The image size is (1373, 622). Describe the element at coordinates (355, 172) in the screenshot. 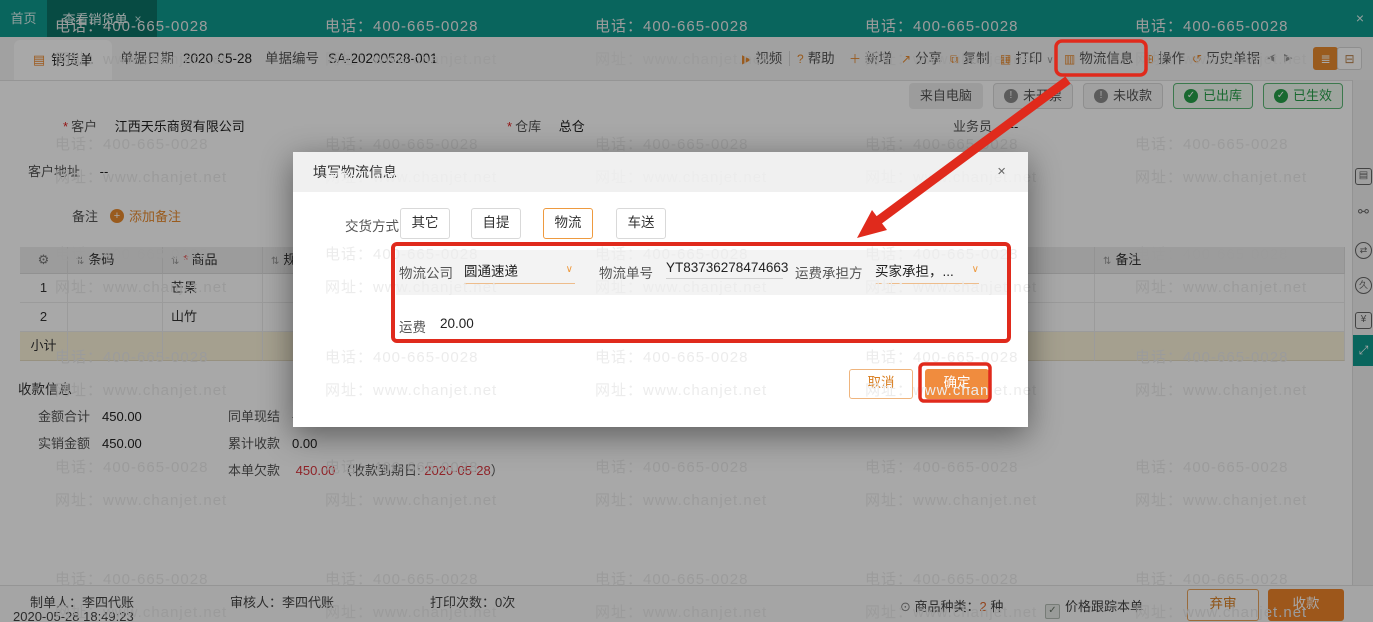

I see `modal-title: 填写物流信息` at that location.